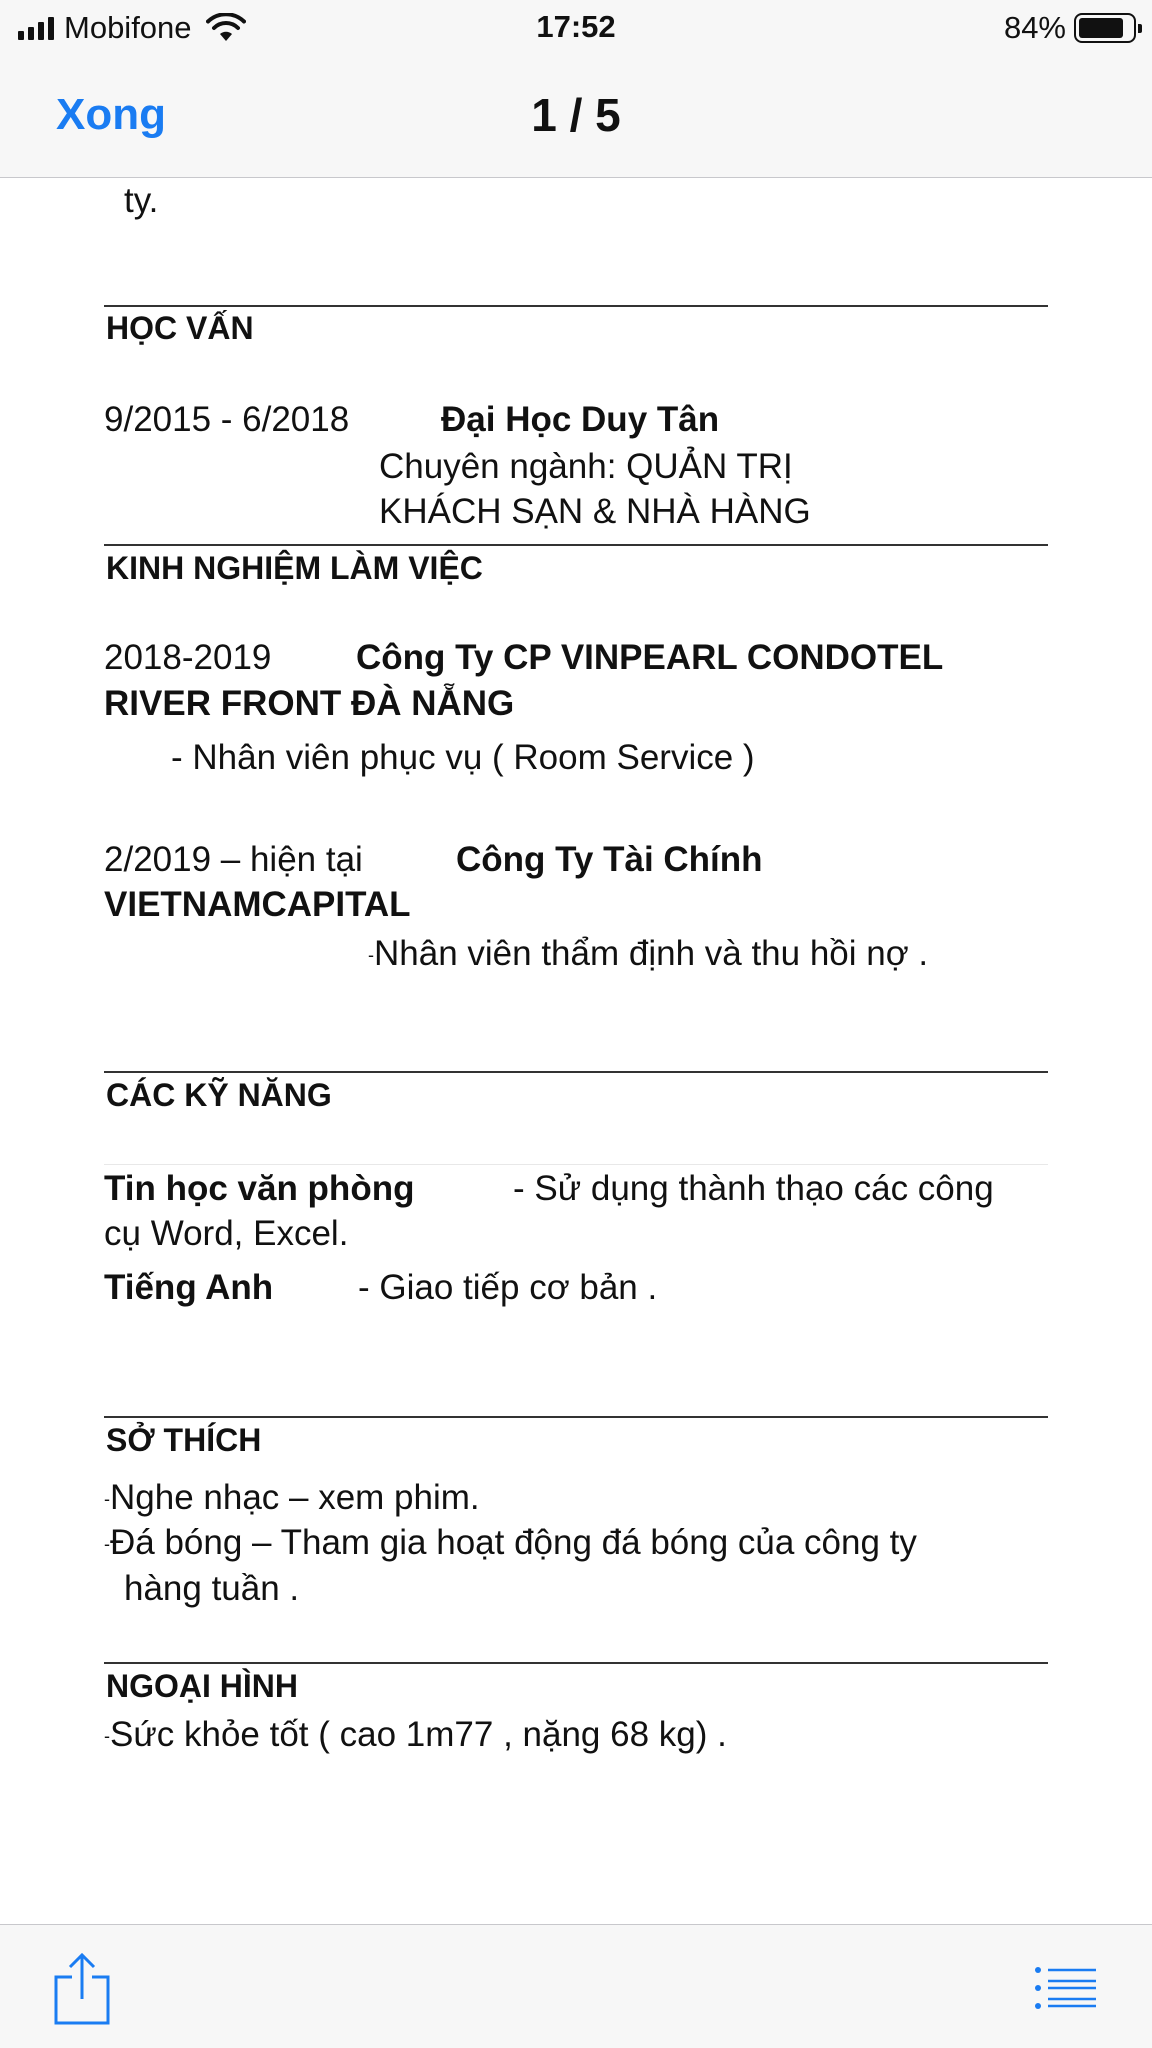 The height and width of the screenshot is (2048, 1152). Describe the element at coordinates (576, 26) in the screenshot. I see `status-time: 17:52` at that location.